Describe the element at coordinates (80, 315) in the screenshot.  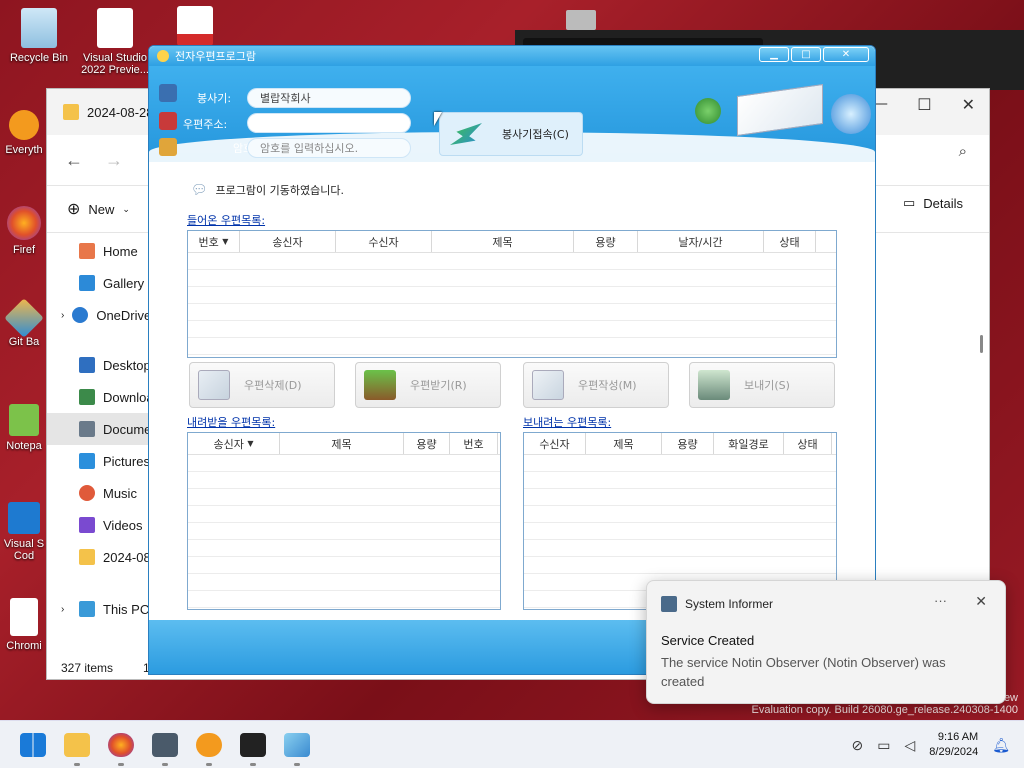
I see `cloud-icon` at that location.